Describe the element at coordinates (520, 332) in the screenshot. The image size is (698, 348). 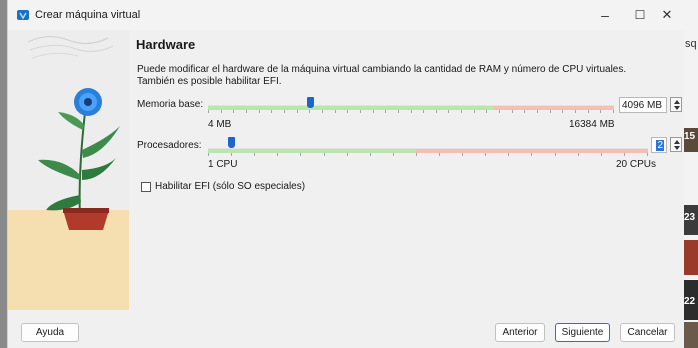
I see `back-button: Anterior` at that location.